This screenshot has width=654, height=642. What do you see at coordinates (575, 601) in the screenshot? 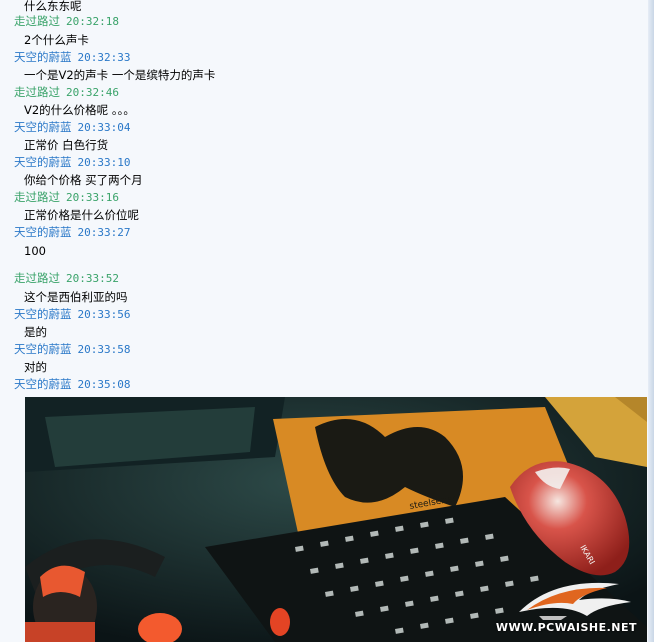
I see `eagle-icon` at bounding box center [575, 601].